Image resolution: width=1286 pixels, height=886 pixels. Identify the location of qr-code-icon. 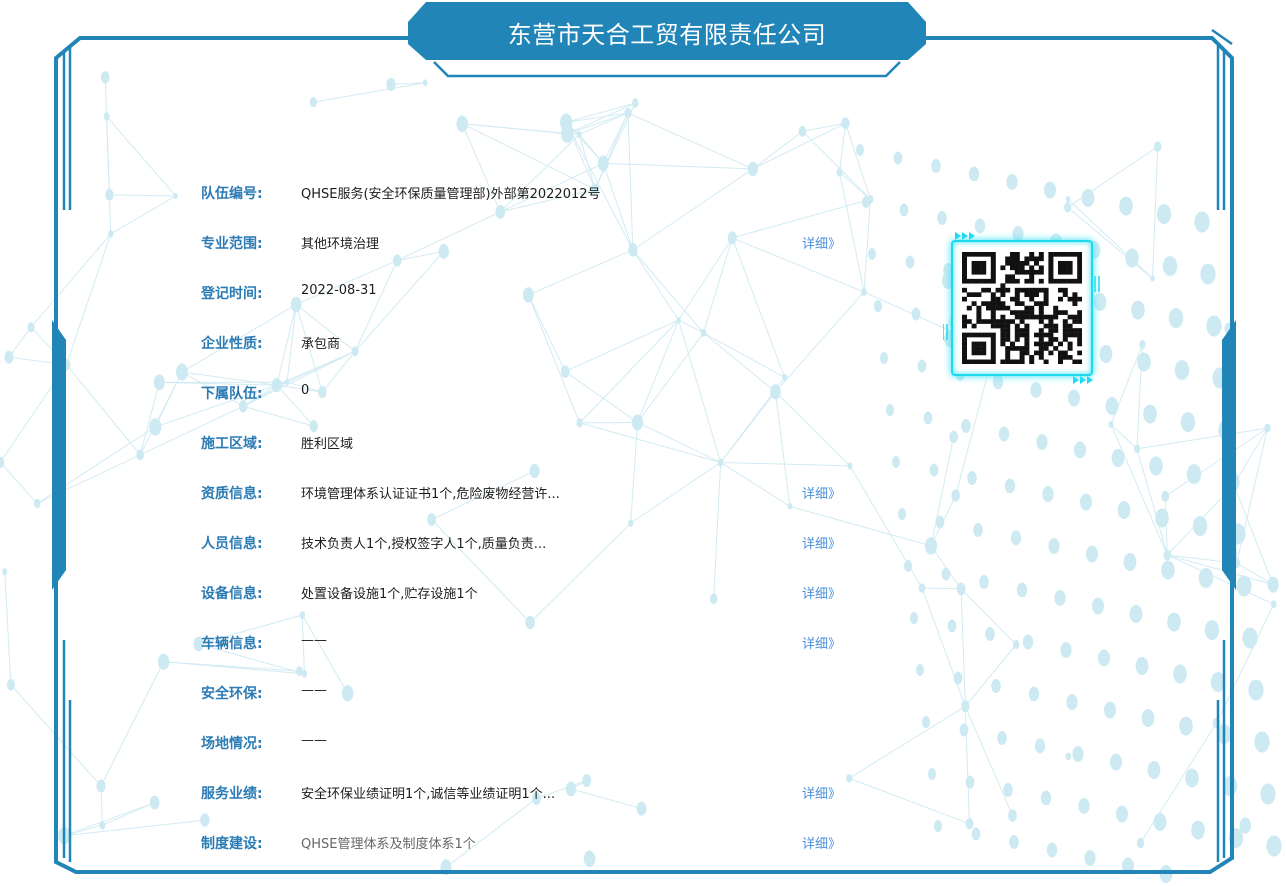
(1022, 308).